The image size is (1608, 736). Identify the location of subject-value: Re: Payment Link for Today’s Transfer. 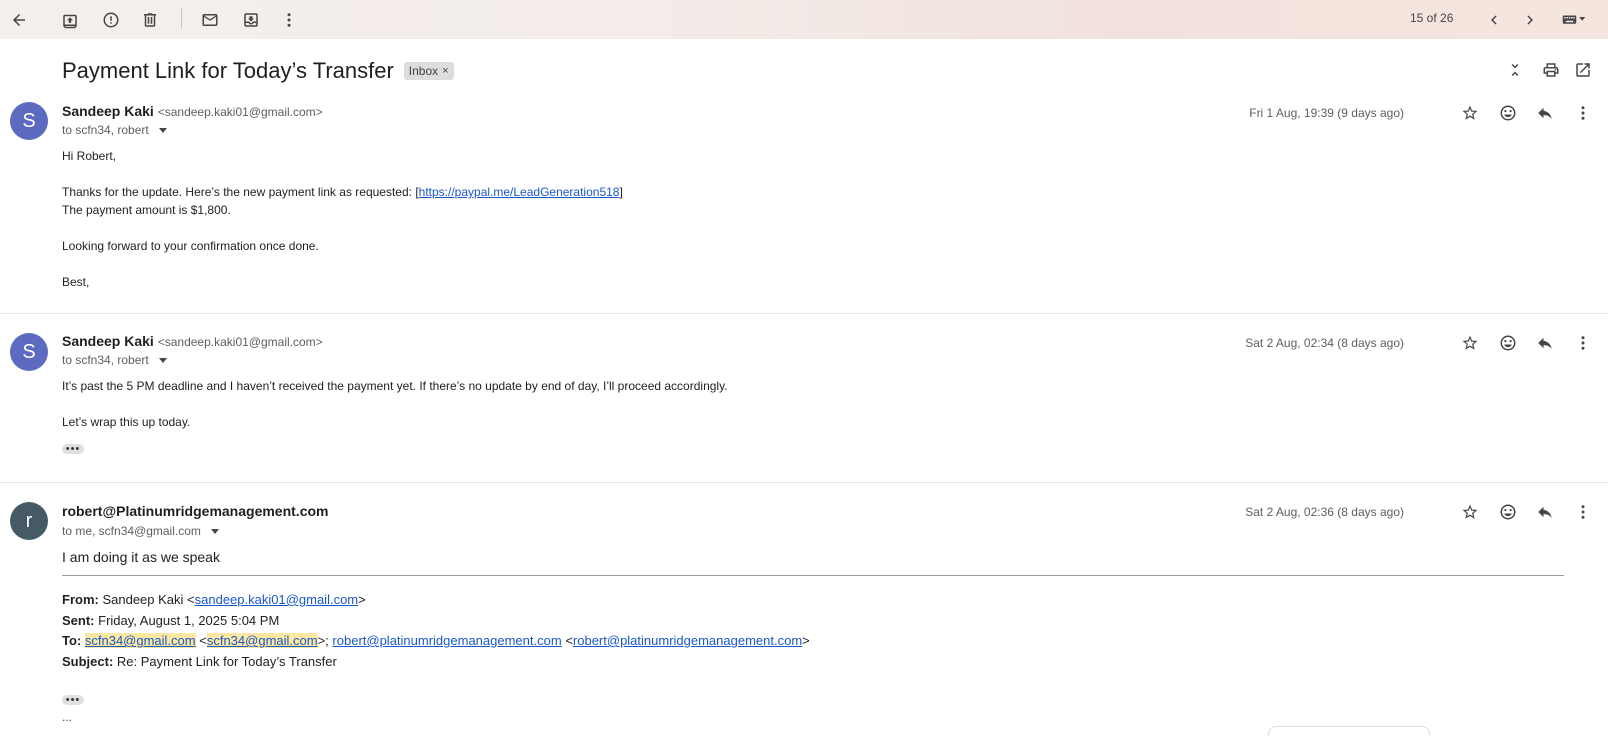
(226, 661).